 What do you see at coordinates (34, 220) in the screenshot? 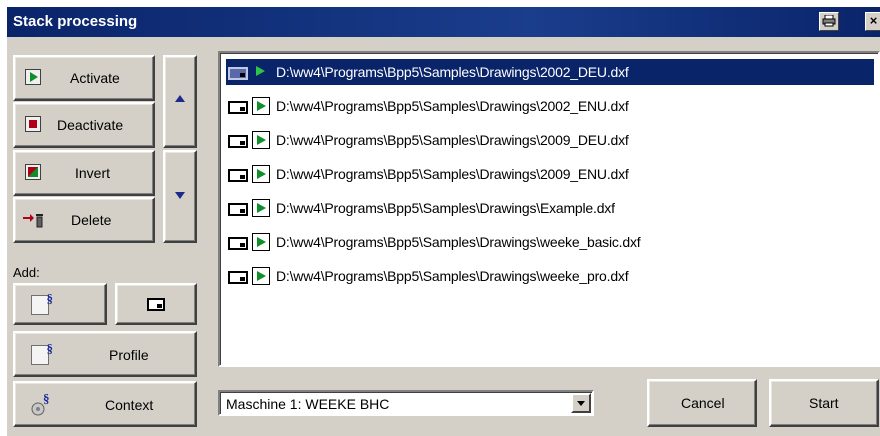
I see `delete-icon` at bounding box center [34, 220].